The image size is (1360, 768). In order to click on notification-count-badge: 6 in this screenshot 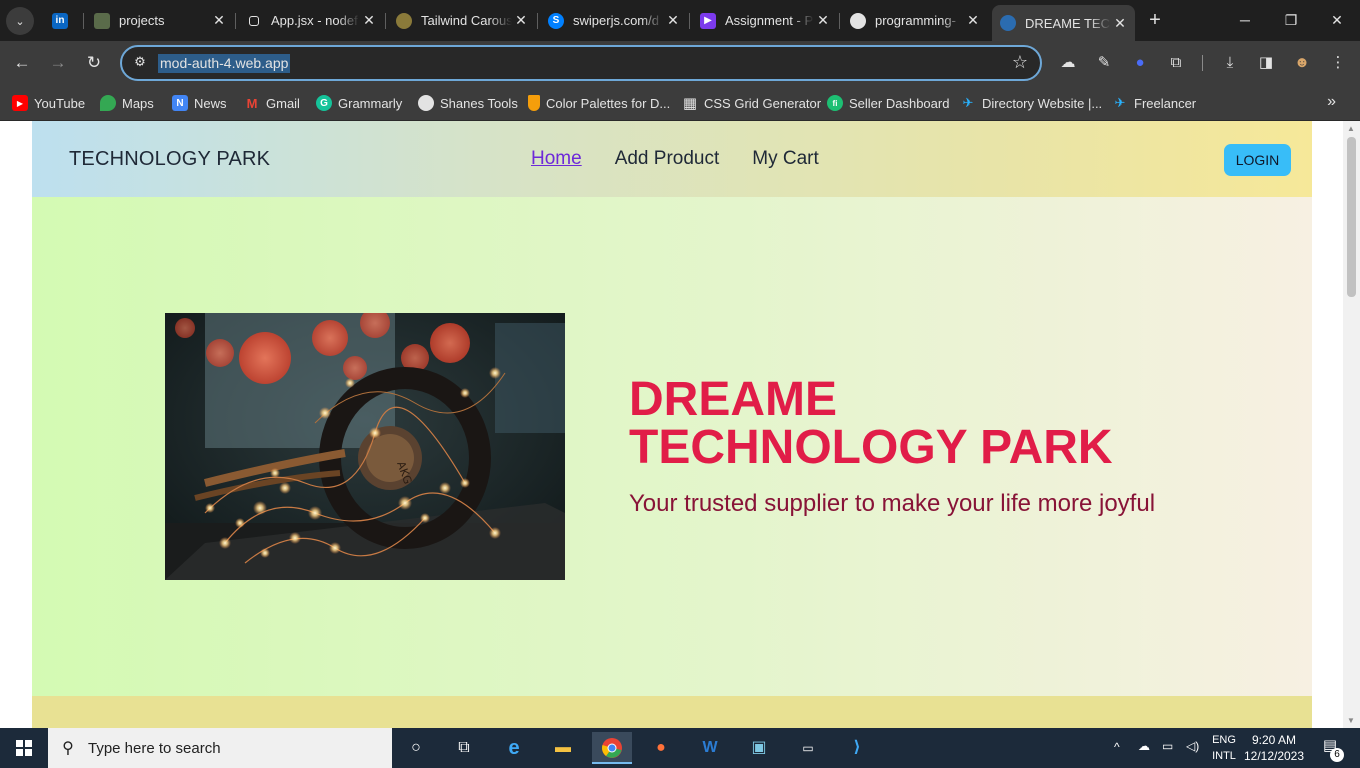, I will do `click(1337, 755)`.